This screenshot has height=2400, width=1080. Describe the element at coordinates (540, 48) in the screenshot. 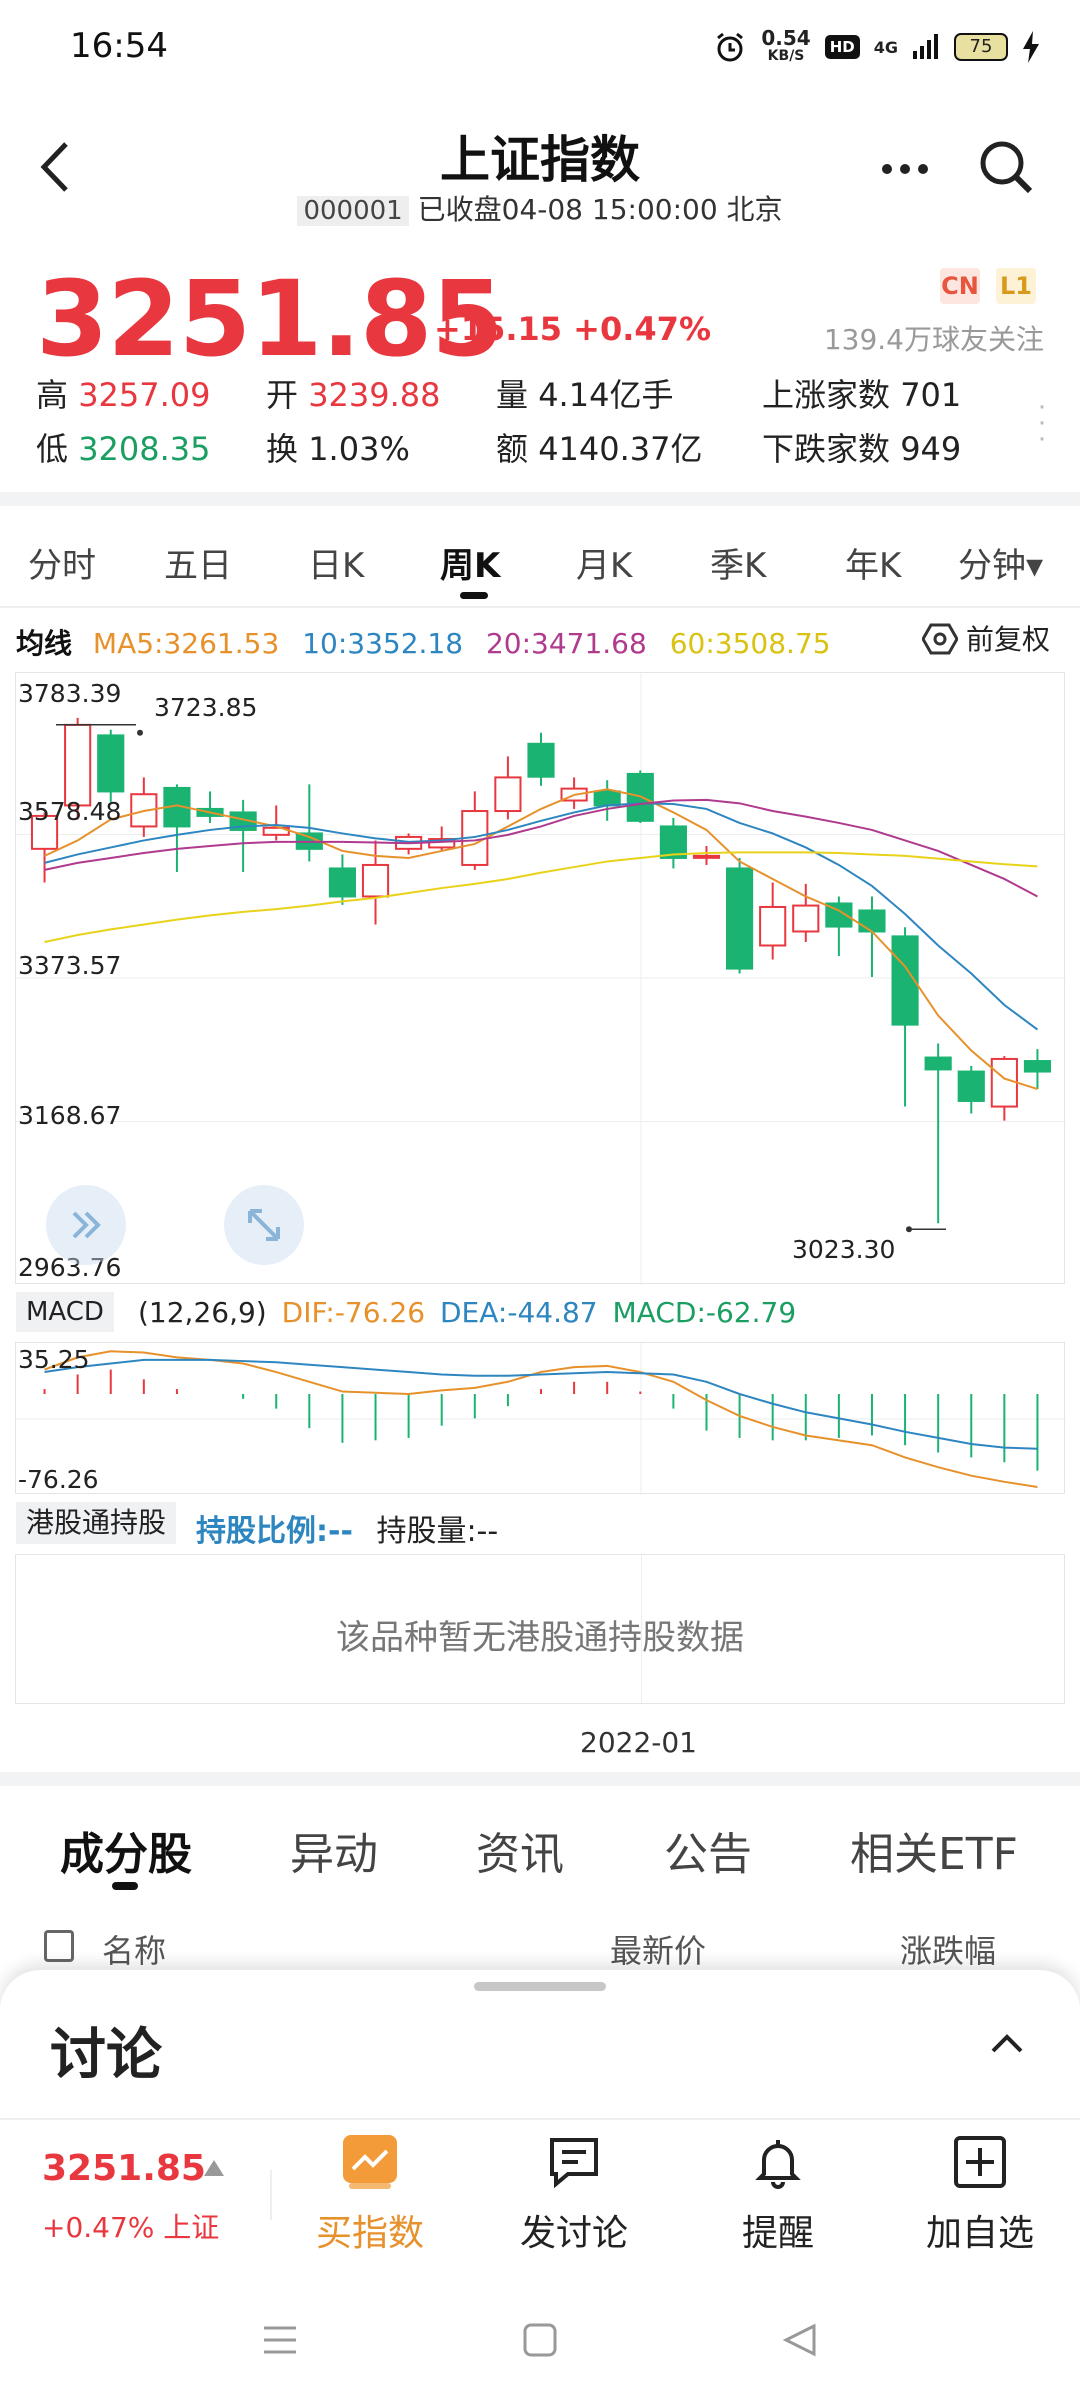

I see `status-bar: 16:54 0.54 KB/S HD 4G 75` at that location.